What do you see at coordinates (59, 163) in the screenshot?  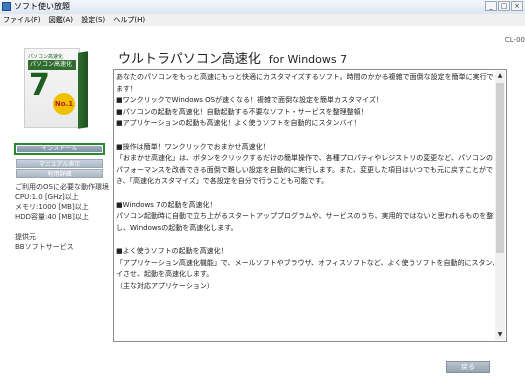 I see `manual-button: マニュアル表示` at bounding box center [59, 163].